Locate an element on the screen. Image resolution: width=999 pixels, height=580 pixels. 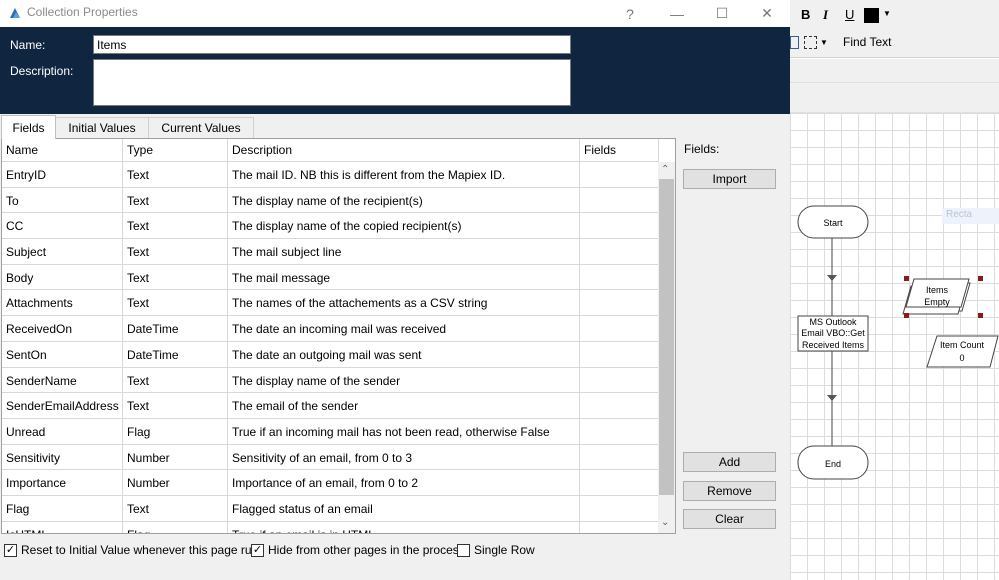
table-row: Subject Text The mail subject line is located at coordinates (330, 252).